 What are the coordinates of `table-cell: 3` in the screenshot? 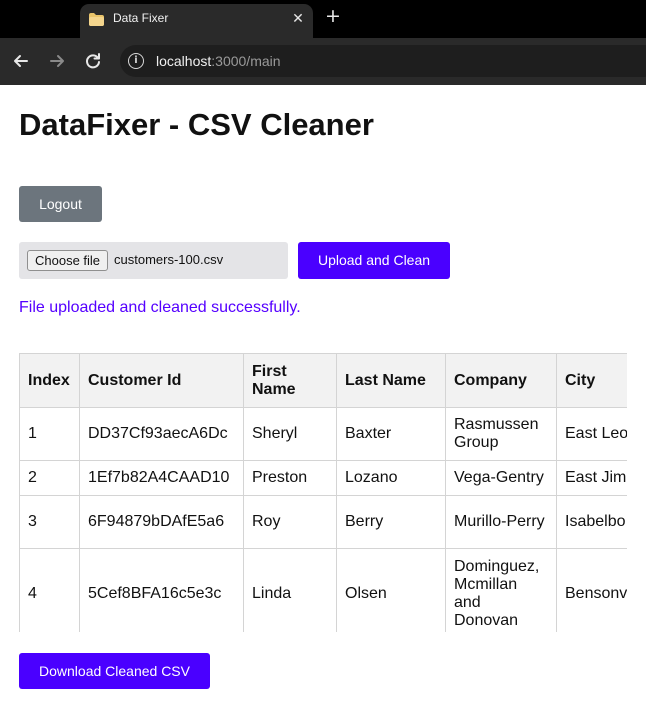 It's located at (49, 522).